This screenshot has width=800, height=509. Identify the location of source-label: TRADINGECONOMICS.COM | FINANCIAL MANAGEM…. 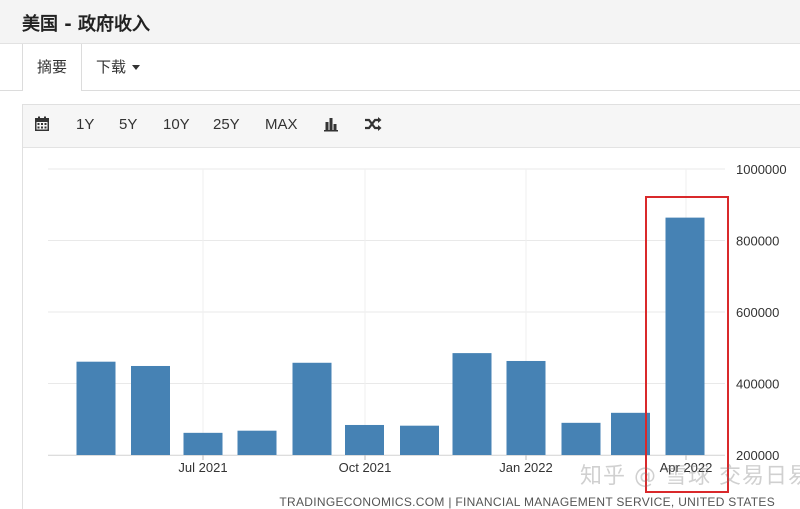
(527, 502).